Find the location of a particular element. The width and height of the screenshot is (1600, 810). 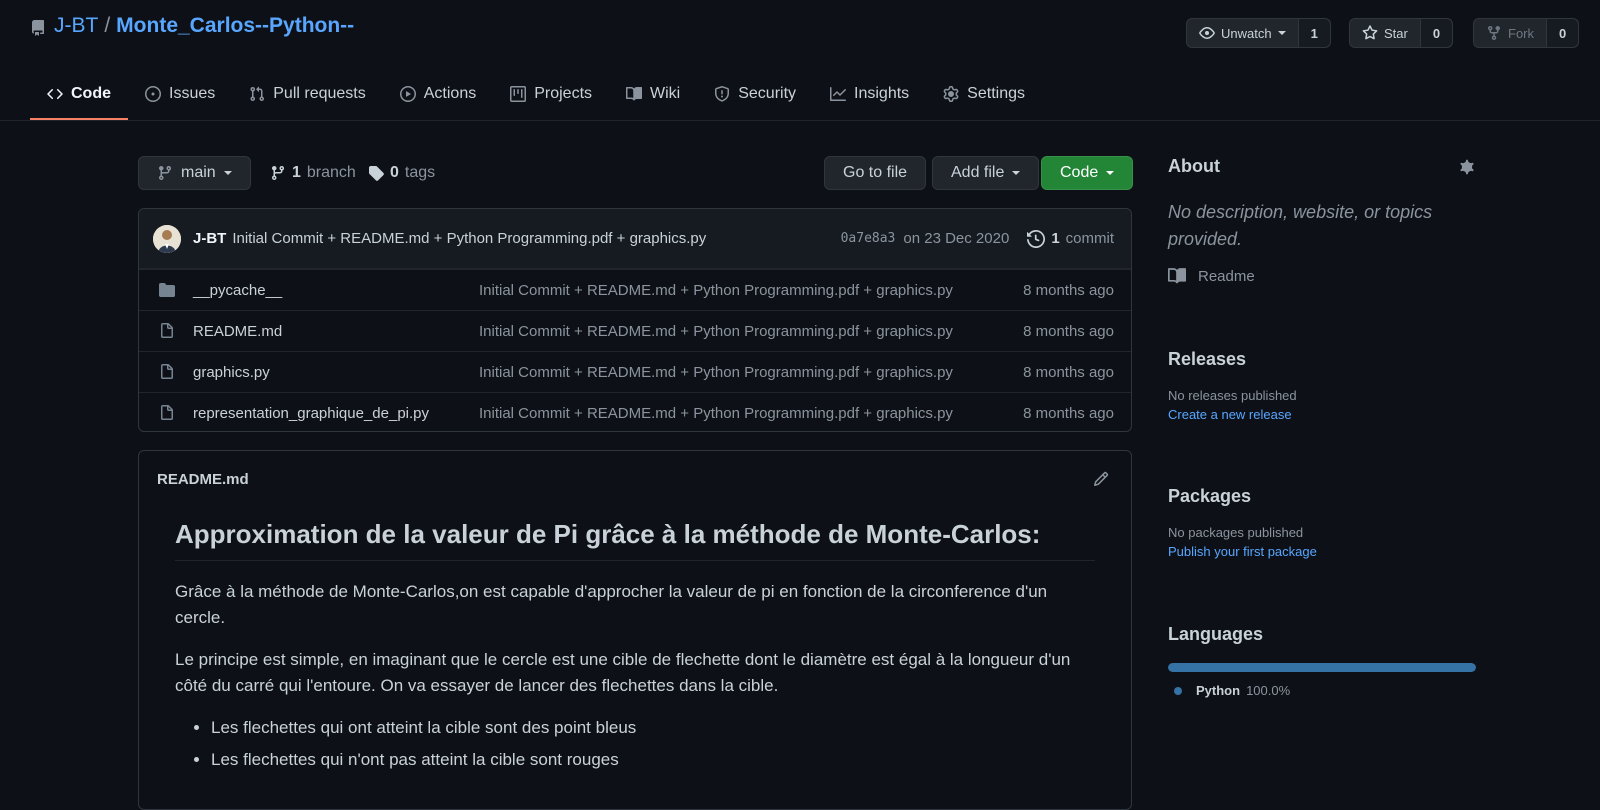

tab-insights: Insights is located at coordinates (869, 94).